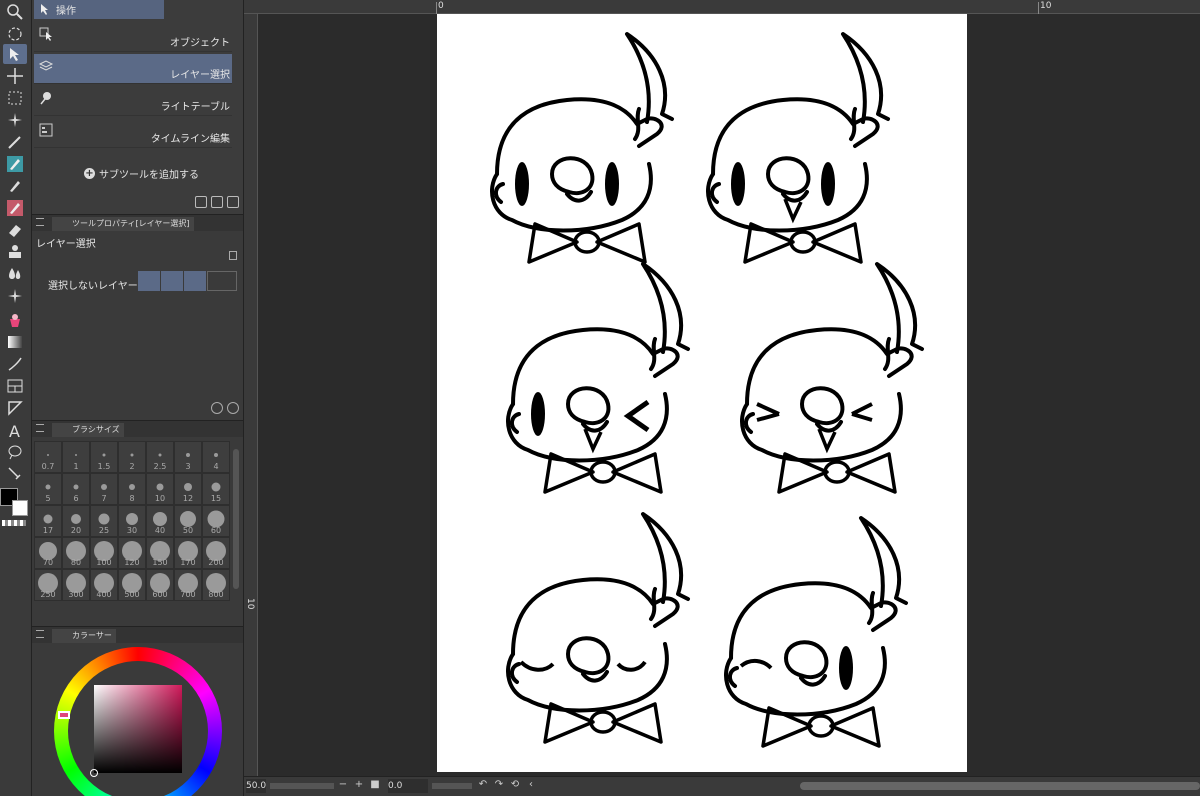  Describe the element at coordinates (160, 585) in the screenshot. I see `brush-size-cell: 600` at that location.